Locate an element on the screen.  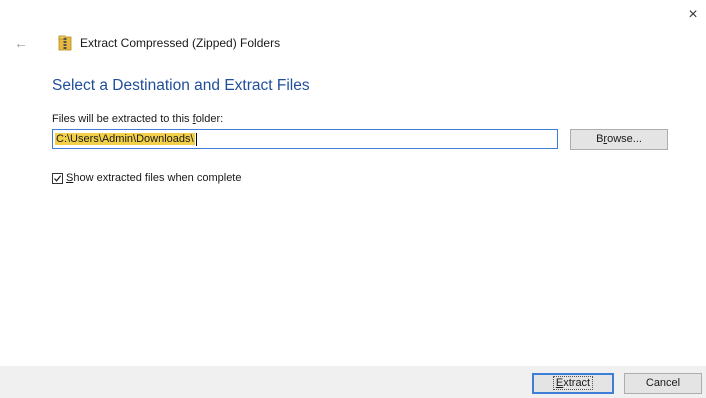
extract-button: Extract is located at coordinates (573, 383).